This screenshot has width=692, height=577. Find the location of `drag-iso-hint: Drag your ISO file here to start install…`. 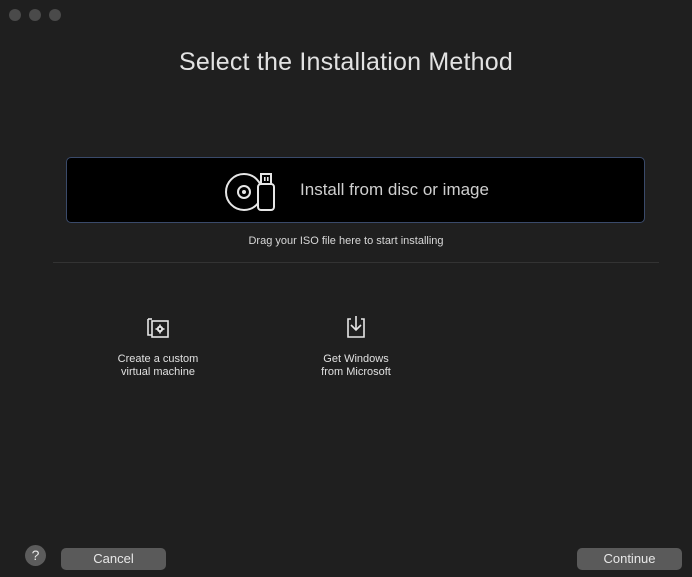

drag-iso-hint: Drag your ISO file here to start install… is located at coordinates (346, 241).